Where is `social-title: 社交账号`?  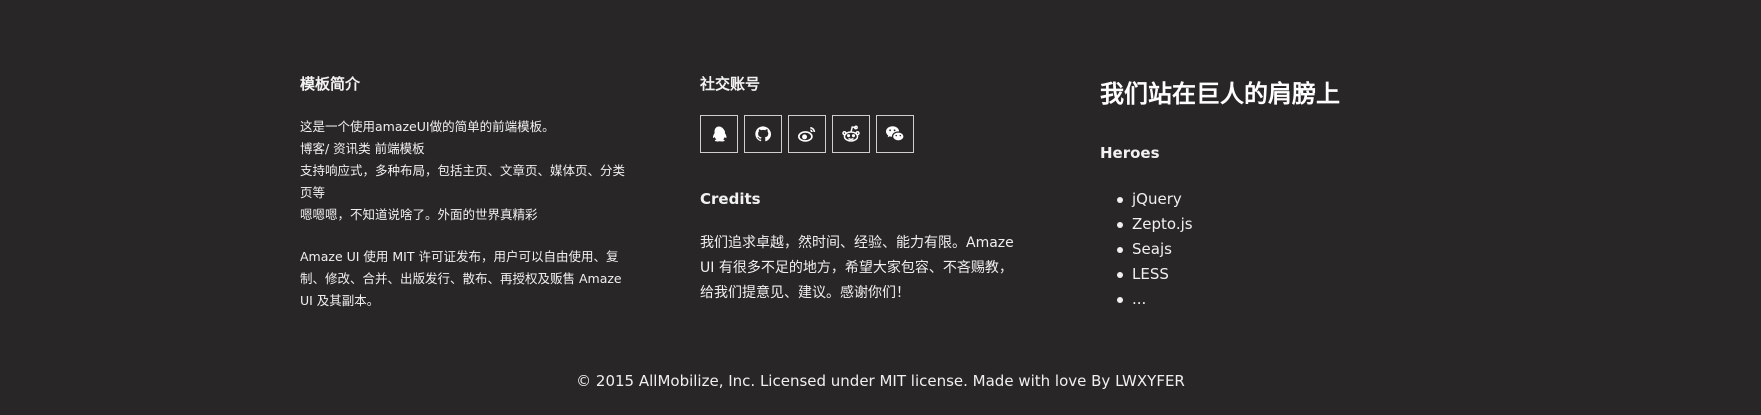 social-title: 社交账号 is located at coordinates (730, 84).